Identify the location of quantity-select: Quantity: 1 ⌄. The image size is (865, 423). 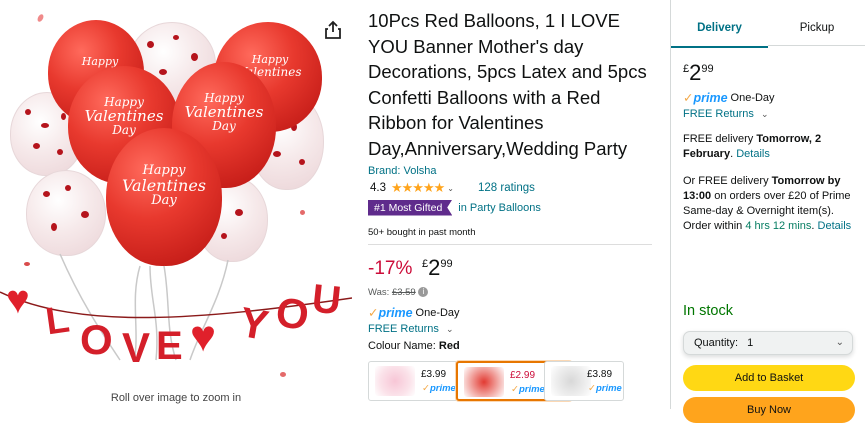
(768, 343).